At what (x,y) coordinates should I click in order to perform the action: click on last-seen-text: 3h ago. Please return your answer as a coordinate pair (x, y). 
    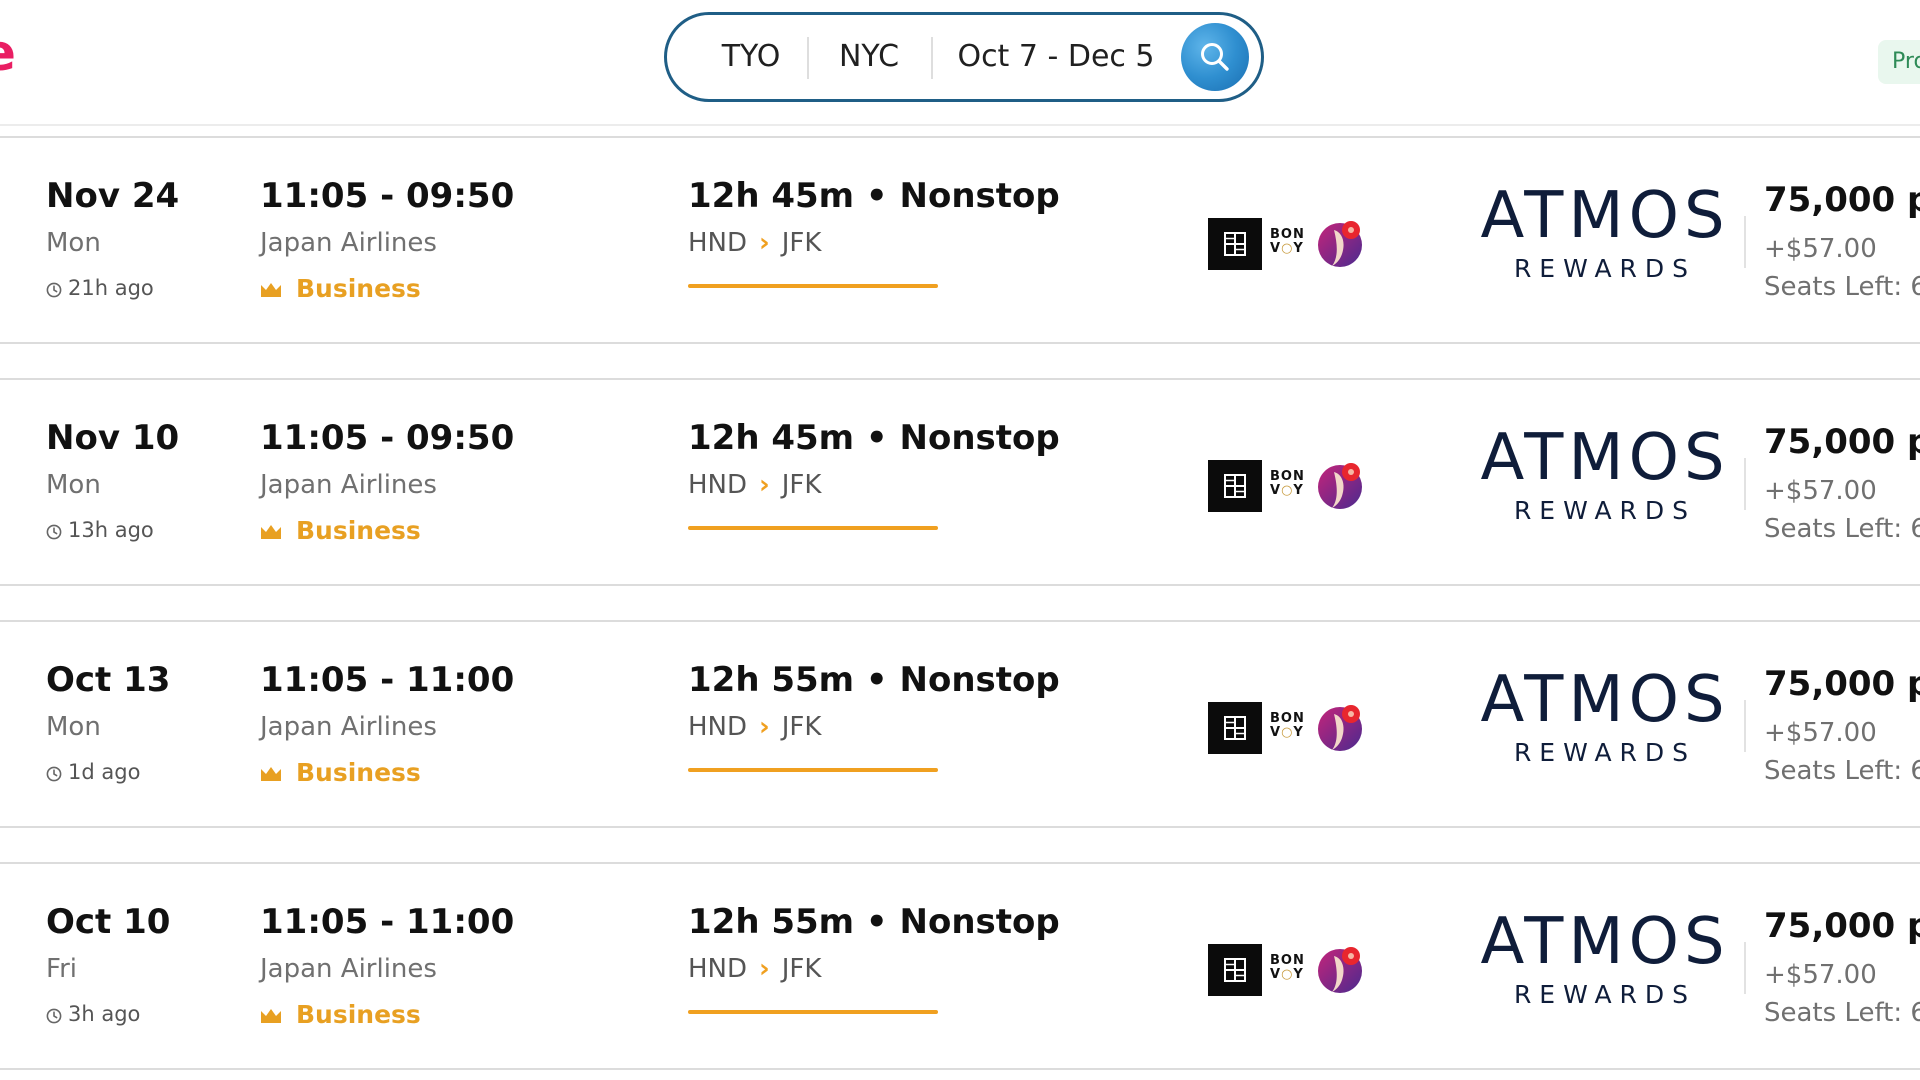
    Looking at the image, I should click on (104, 1014).